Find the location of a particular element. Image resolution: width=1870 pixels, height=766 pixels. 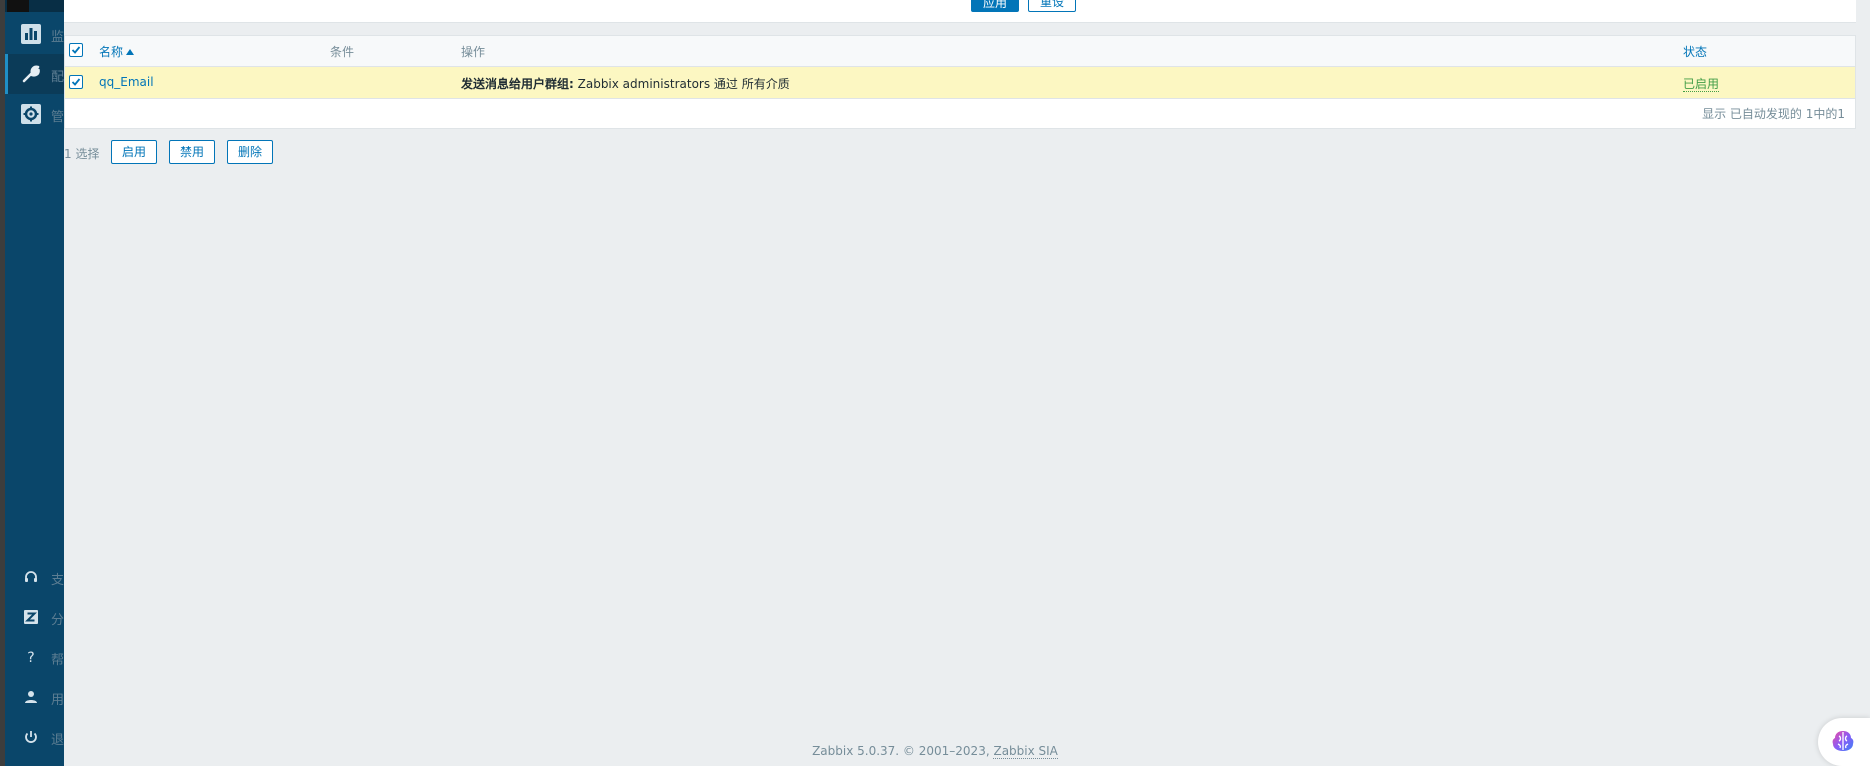

zabbix-share-icon is located at coordinates (31, 617).